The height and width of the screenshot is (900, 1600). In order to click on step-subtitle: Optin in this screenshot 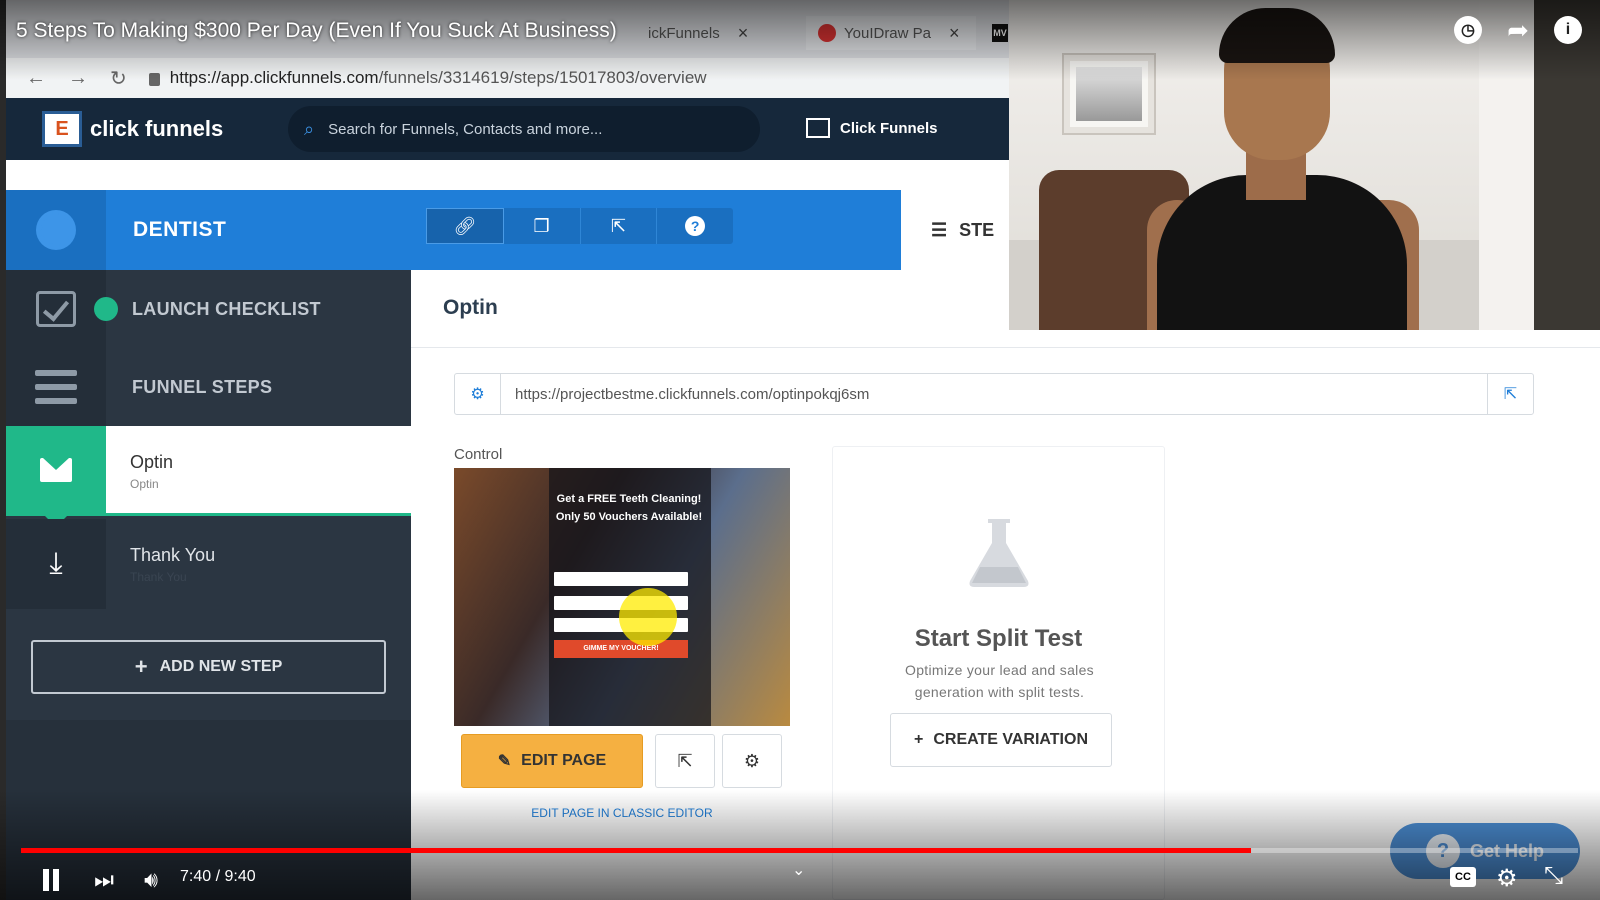, I will do `click(144, 484)`.